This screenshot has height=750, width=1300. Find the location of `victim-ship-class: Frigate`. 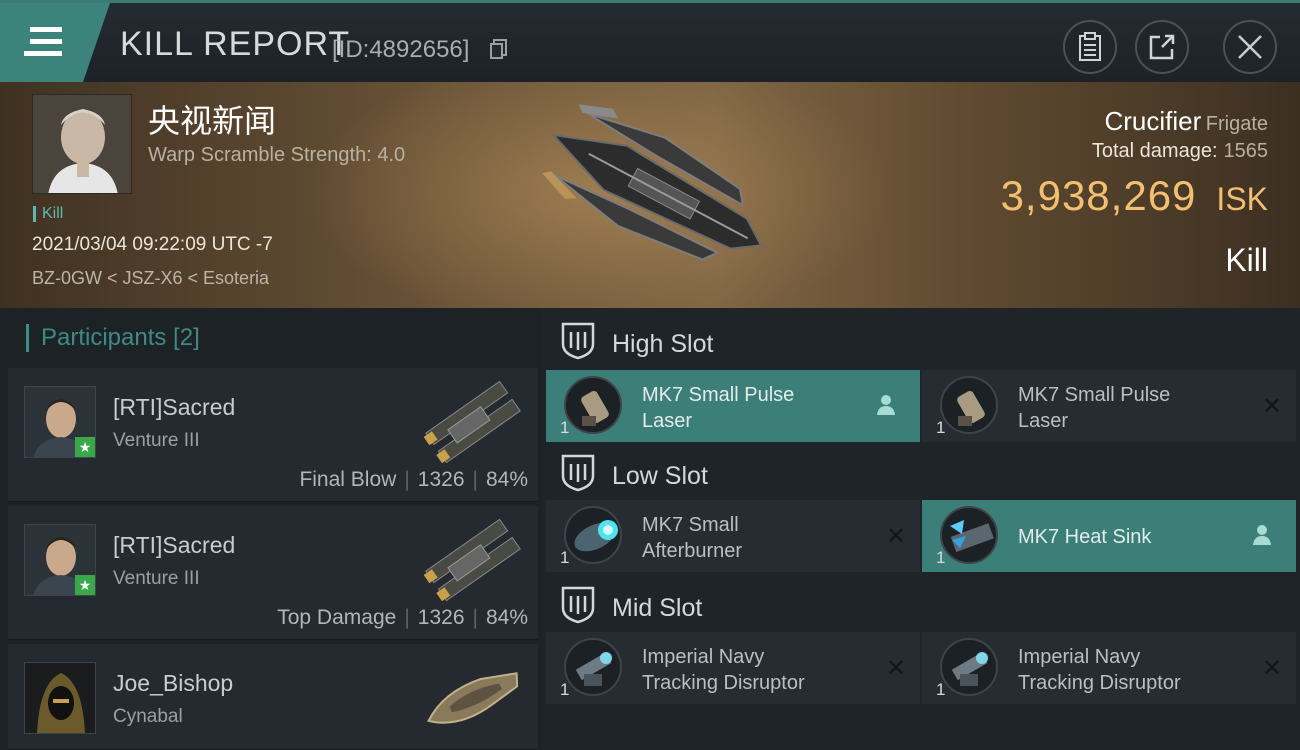

victim-ship-class: Frigate is located at coordinates (1236, 124).